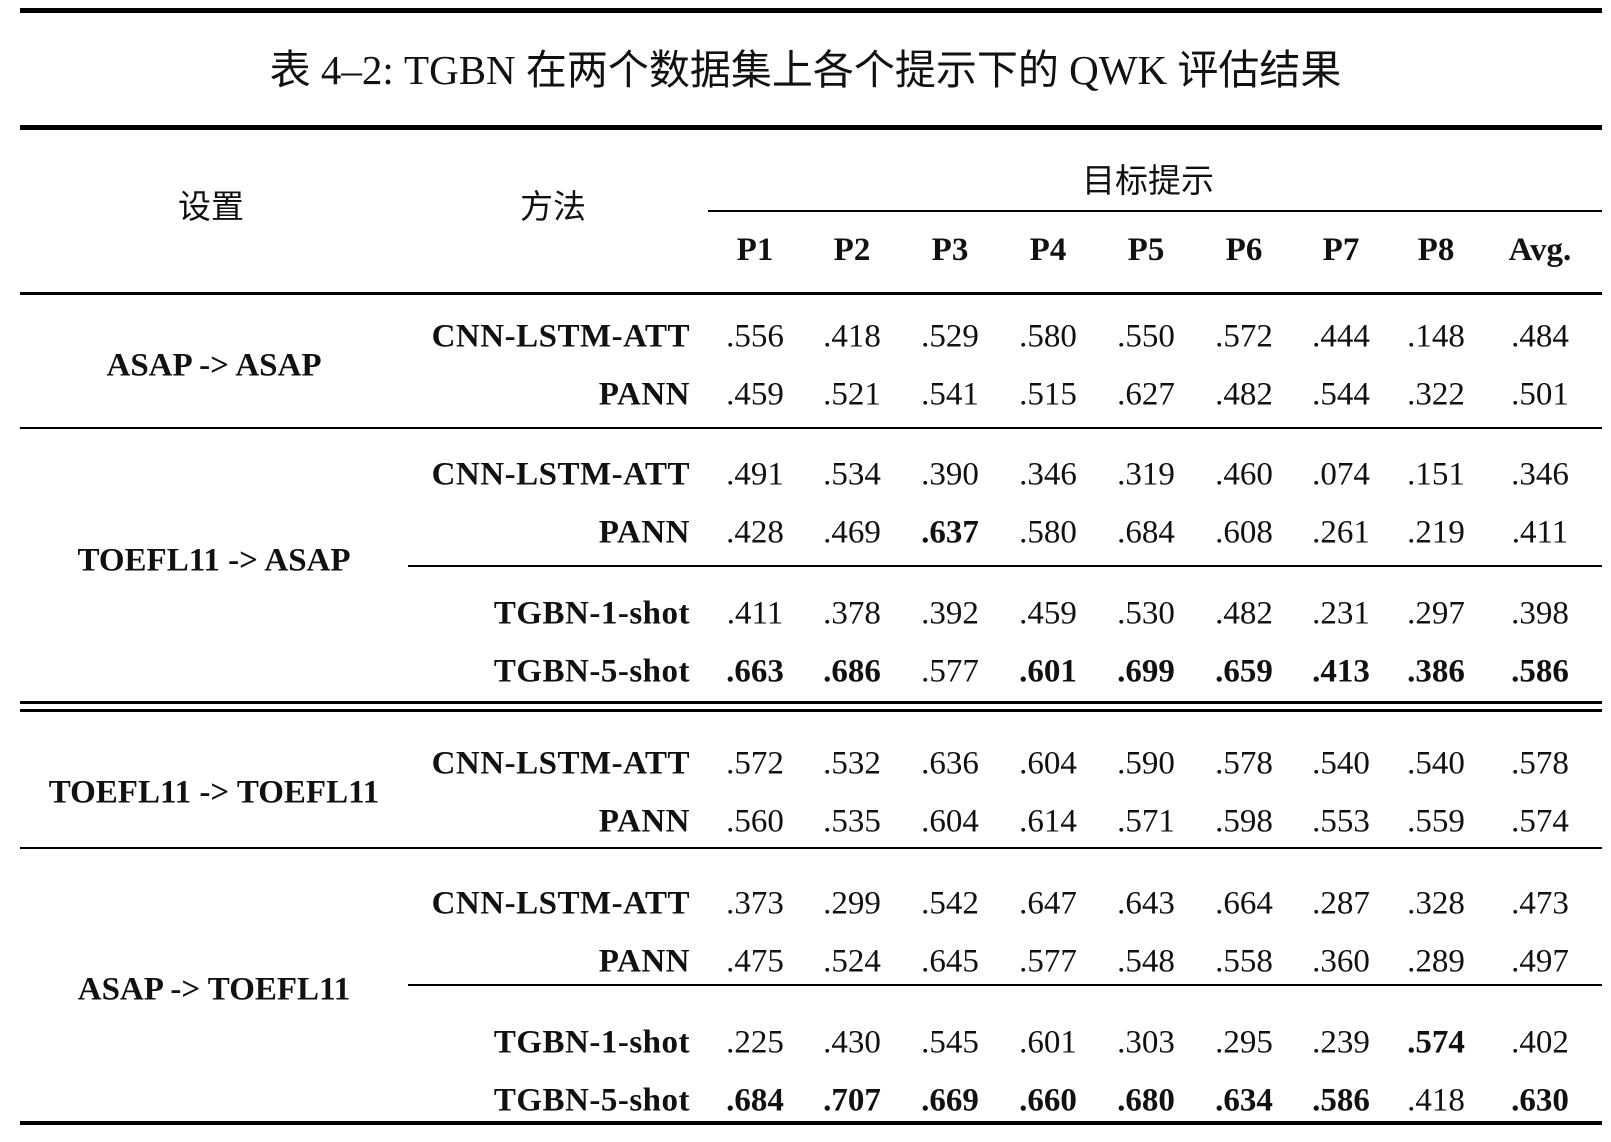  What do you see at coordinates (852, 671) in the screenshot?
I see `table-cell: .686` at bounding box center [852, 671].